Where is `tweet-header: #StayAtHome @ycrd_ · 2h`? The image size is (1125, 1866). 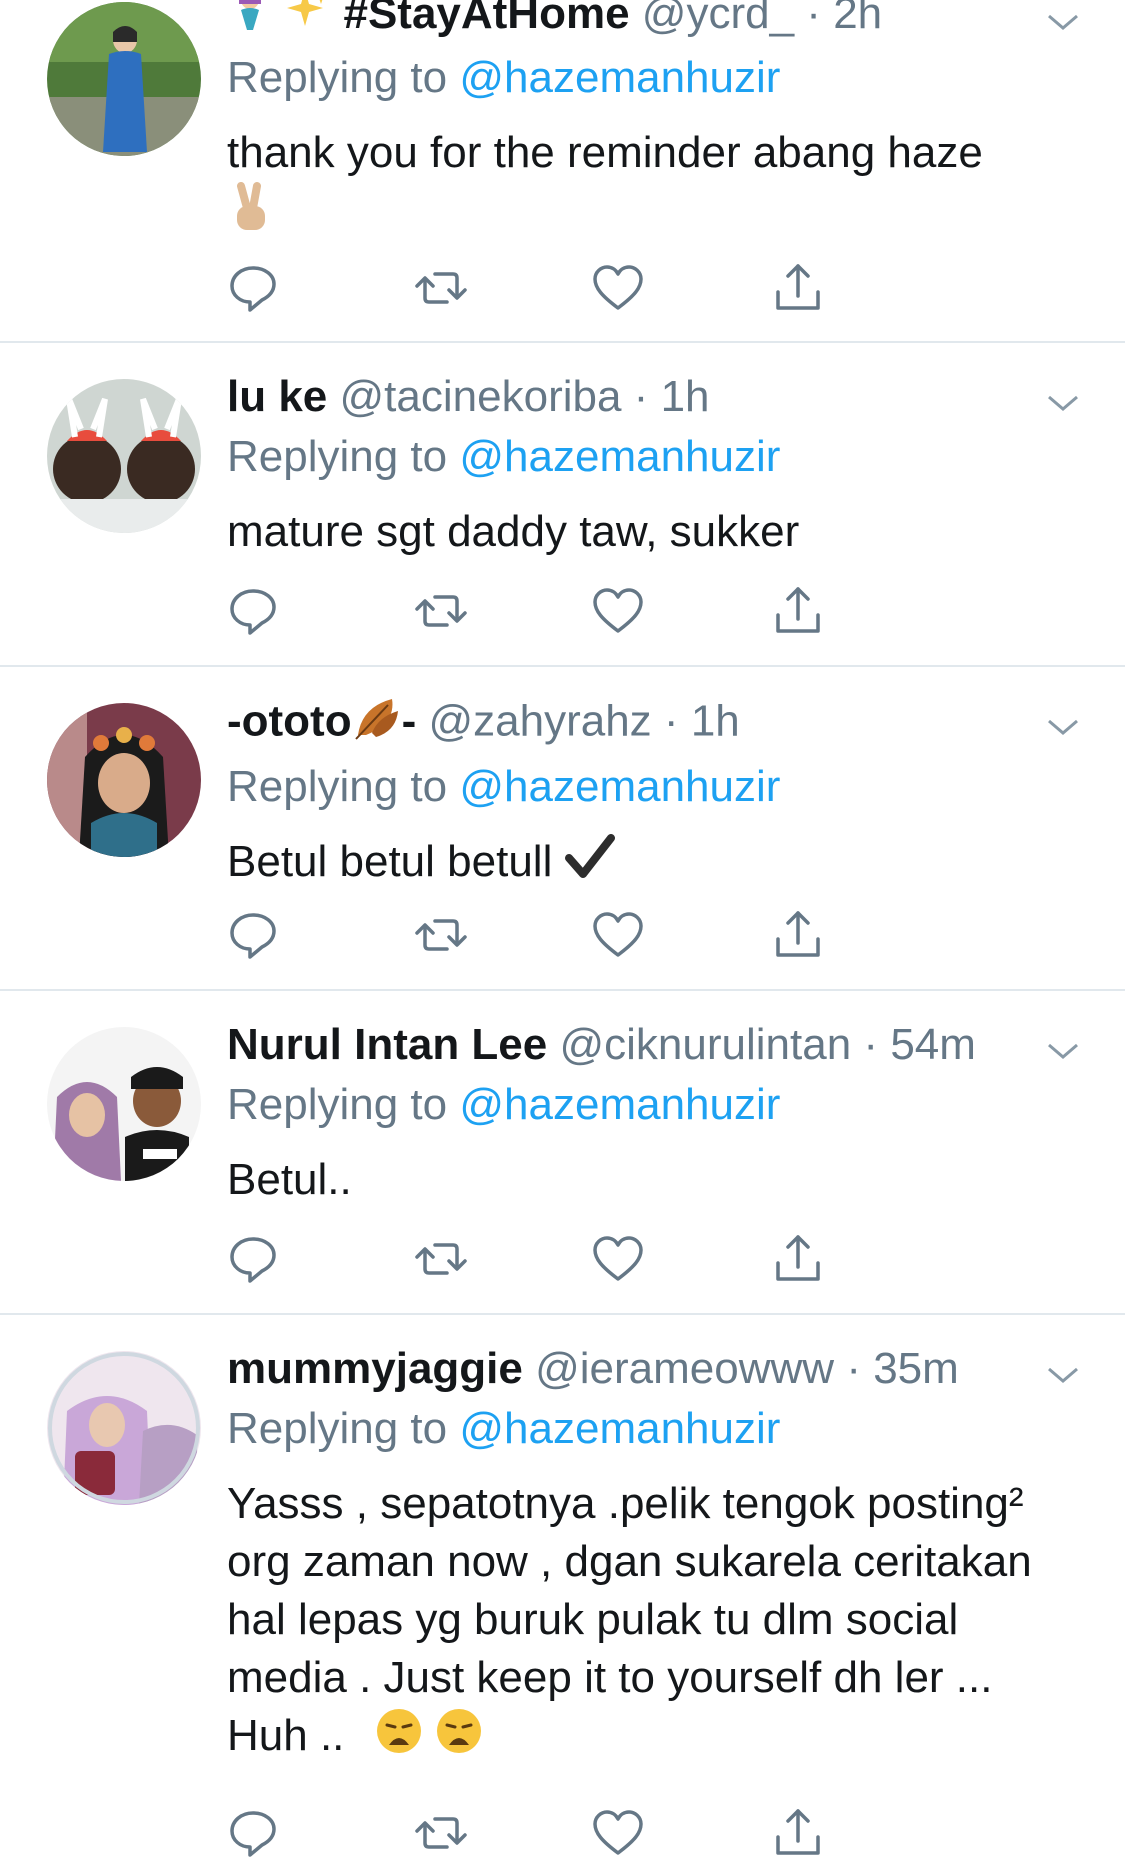 tweet-header: #StayAtHome @ycrd_ · 2h is located at coordinates (656, 23).